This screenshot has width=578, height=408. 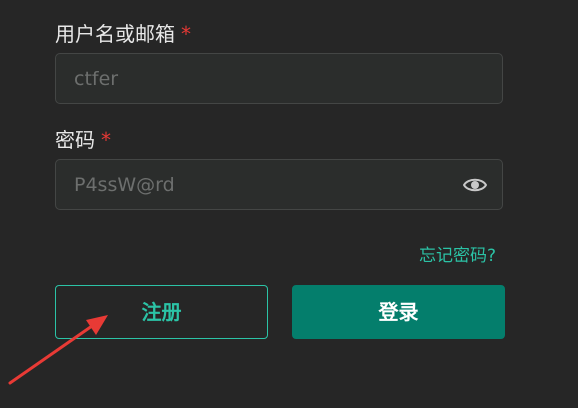 I want to click on username-input, so click(x=279, y=78).